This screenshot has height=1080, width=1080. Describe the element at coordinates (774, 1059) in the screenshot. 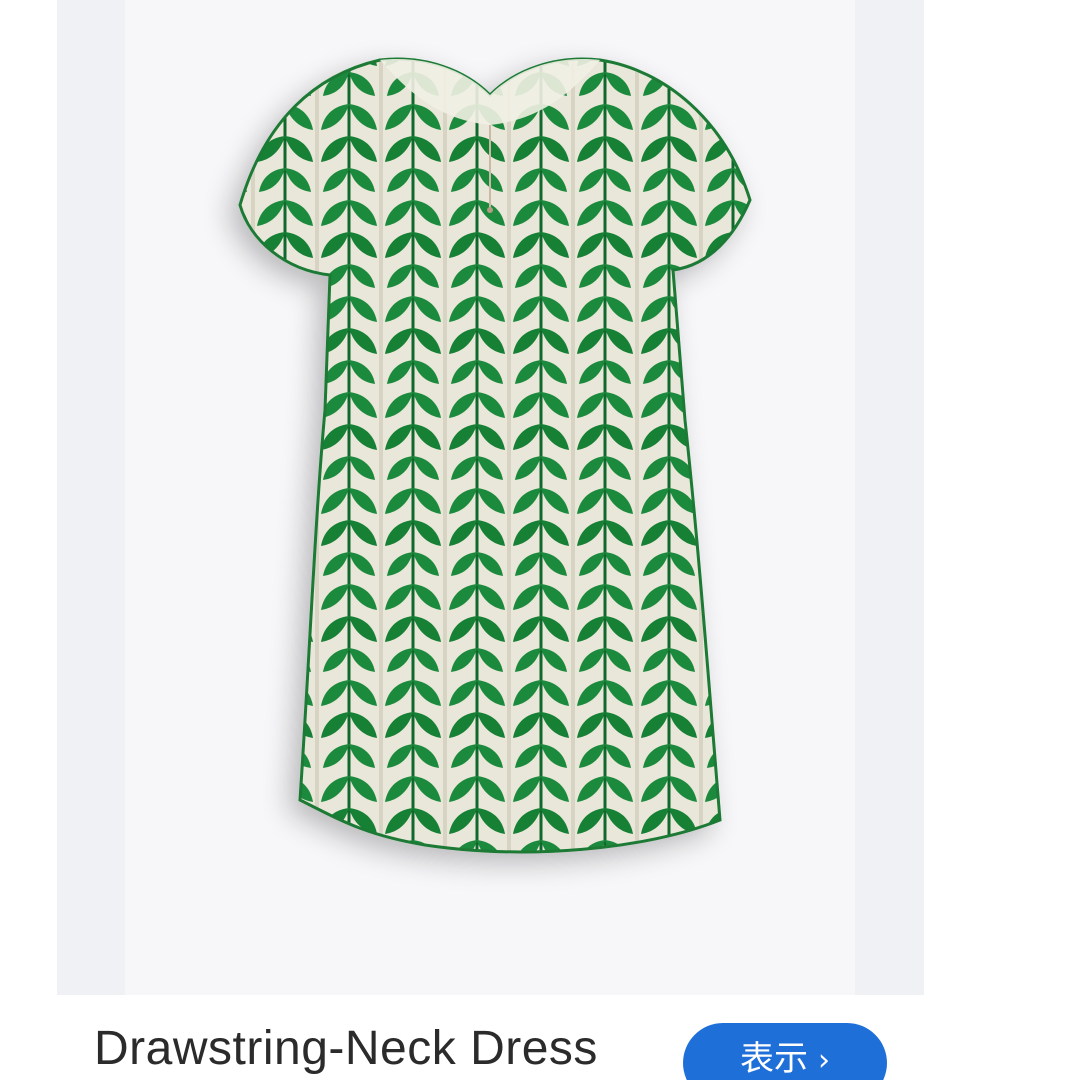

I see `view-button-label: 表示` at that location.